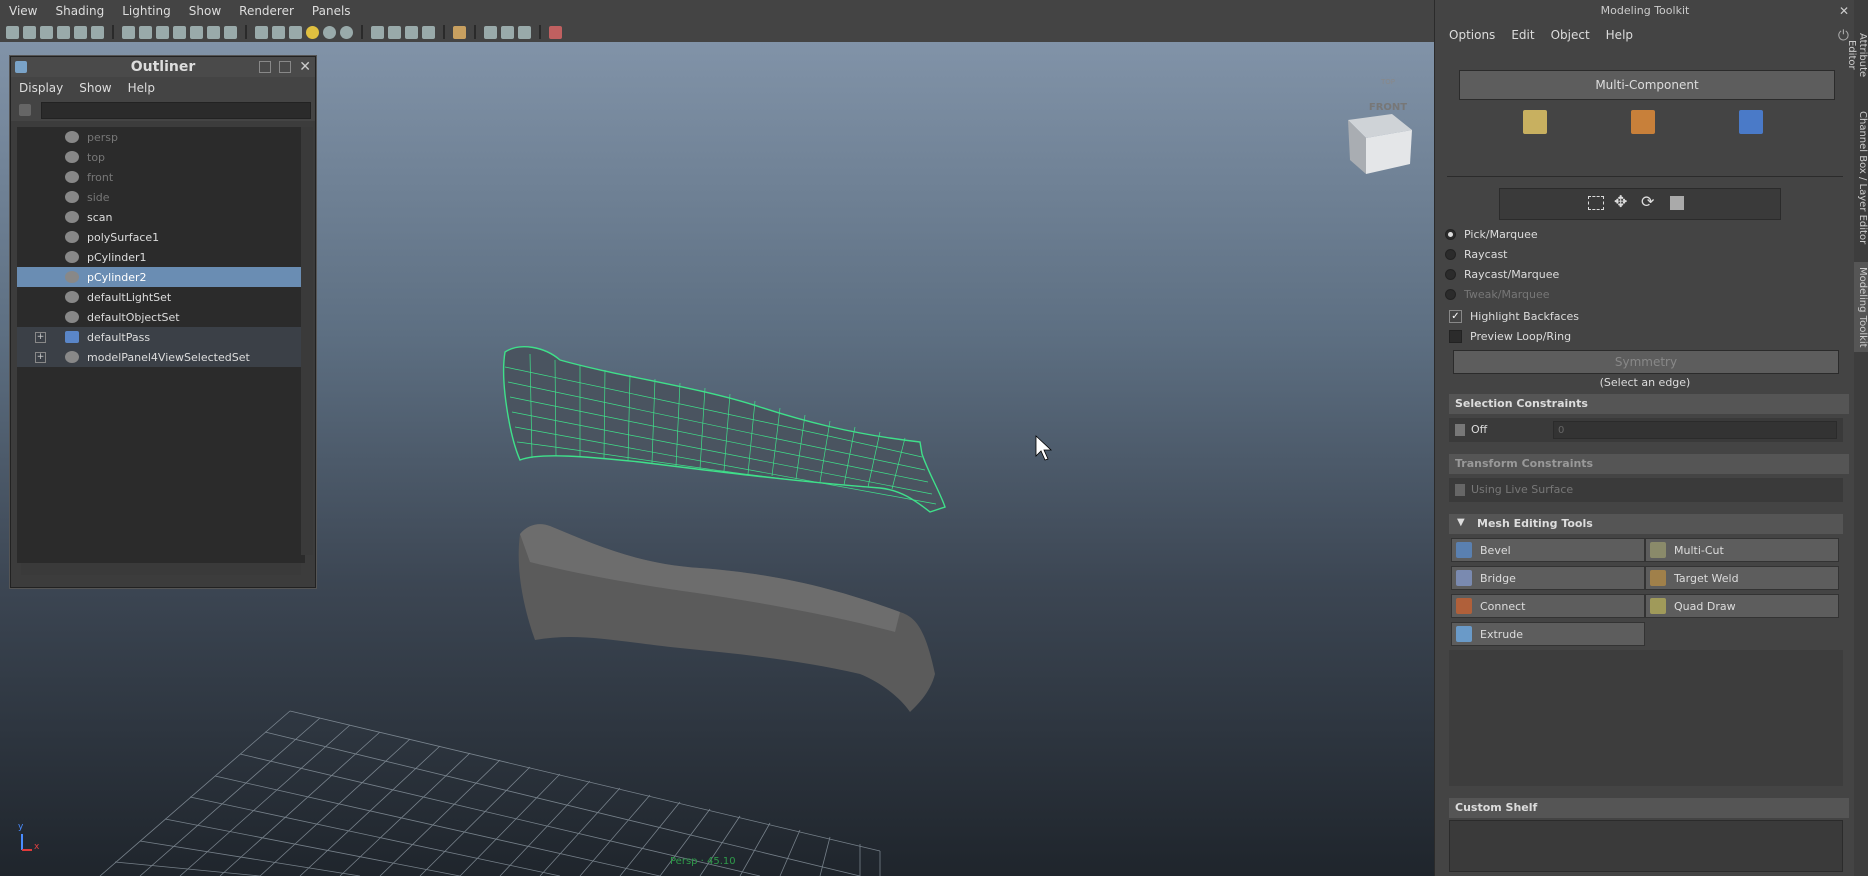 The height and width of the screenshot is (876, 1868). What do you see at coordinates (161, 157) in the screenshot?
I see `list-item: top` at bounding box center [161, 157].